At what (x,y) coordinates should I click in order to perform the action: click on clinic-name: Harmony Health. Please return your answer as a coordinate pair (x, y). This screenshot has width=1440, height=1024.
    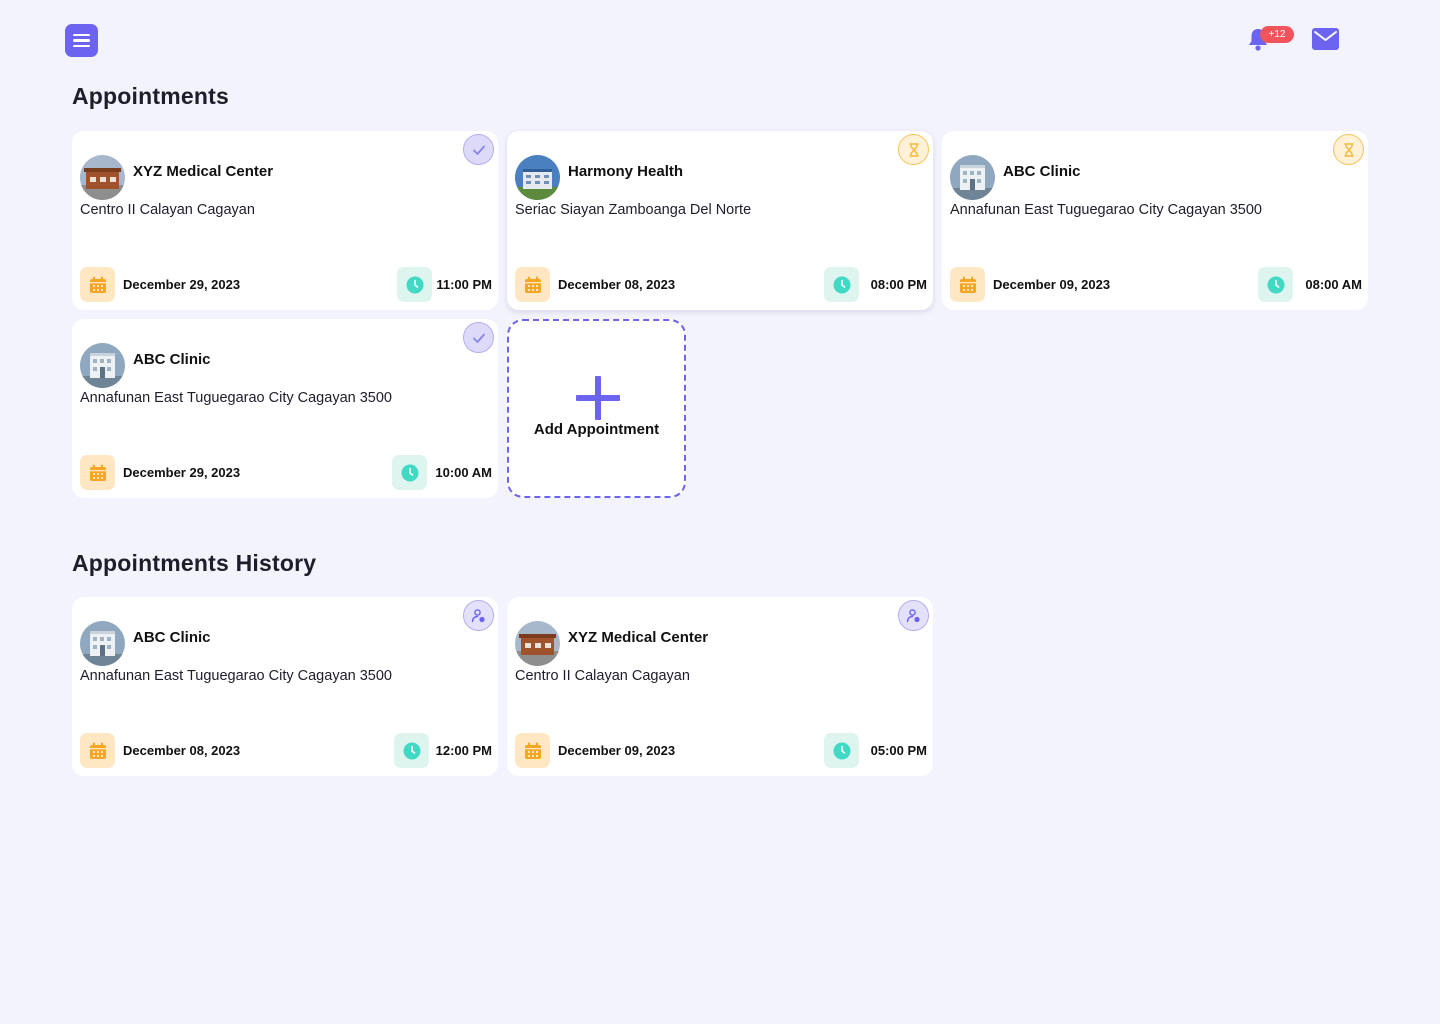
    Looking at the image, I should click on (626, 171).